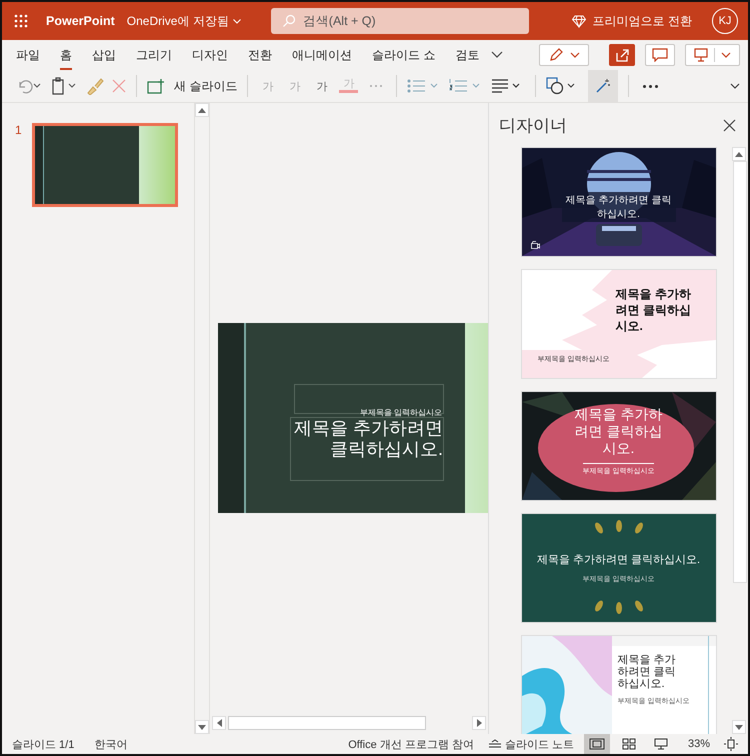 The image size is (750, 756). I want to click on video-icon, so click(535, 245).